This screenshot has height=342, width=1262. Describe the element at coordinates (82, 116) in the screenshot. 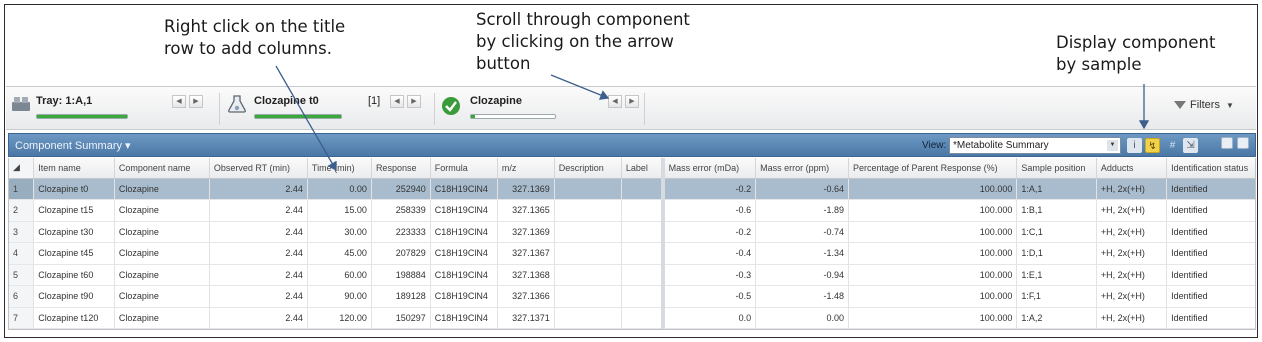

I see `tray-progress` at that location.